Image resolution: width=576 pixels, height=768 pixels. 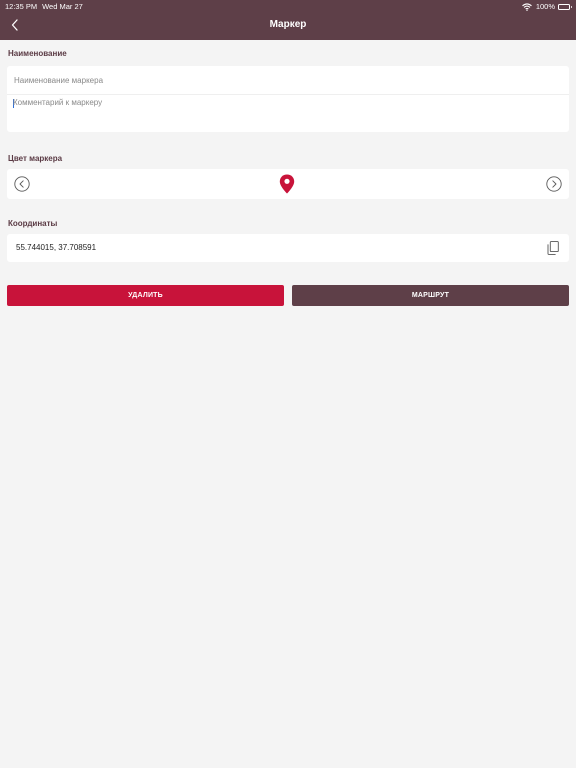 What do you see at coordinates (33, 223) in the screenshot?
I see `coords-section-label: Координаты` at bounding box center [33, 223].